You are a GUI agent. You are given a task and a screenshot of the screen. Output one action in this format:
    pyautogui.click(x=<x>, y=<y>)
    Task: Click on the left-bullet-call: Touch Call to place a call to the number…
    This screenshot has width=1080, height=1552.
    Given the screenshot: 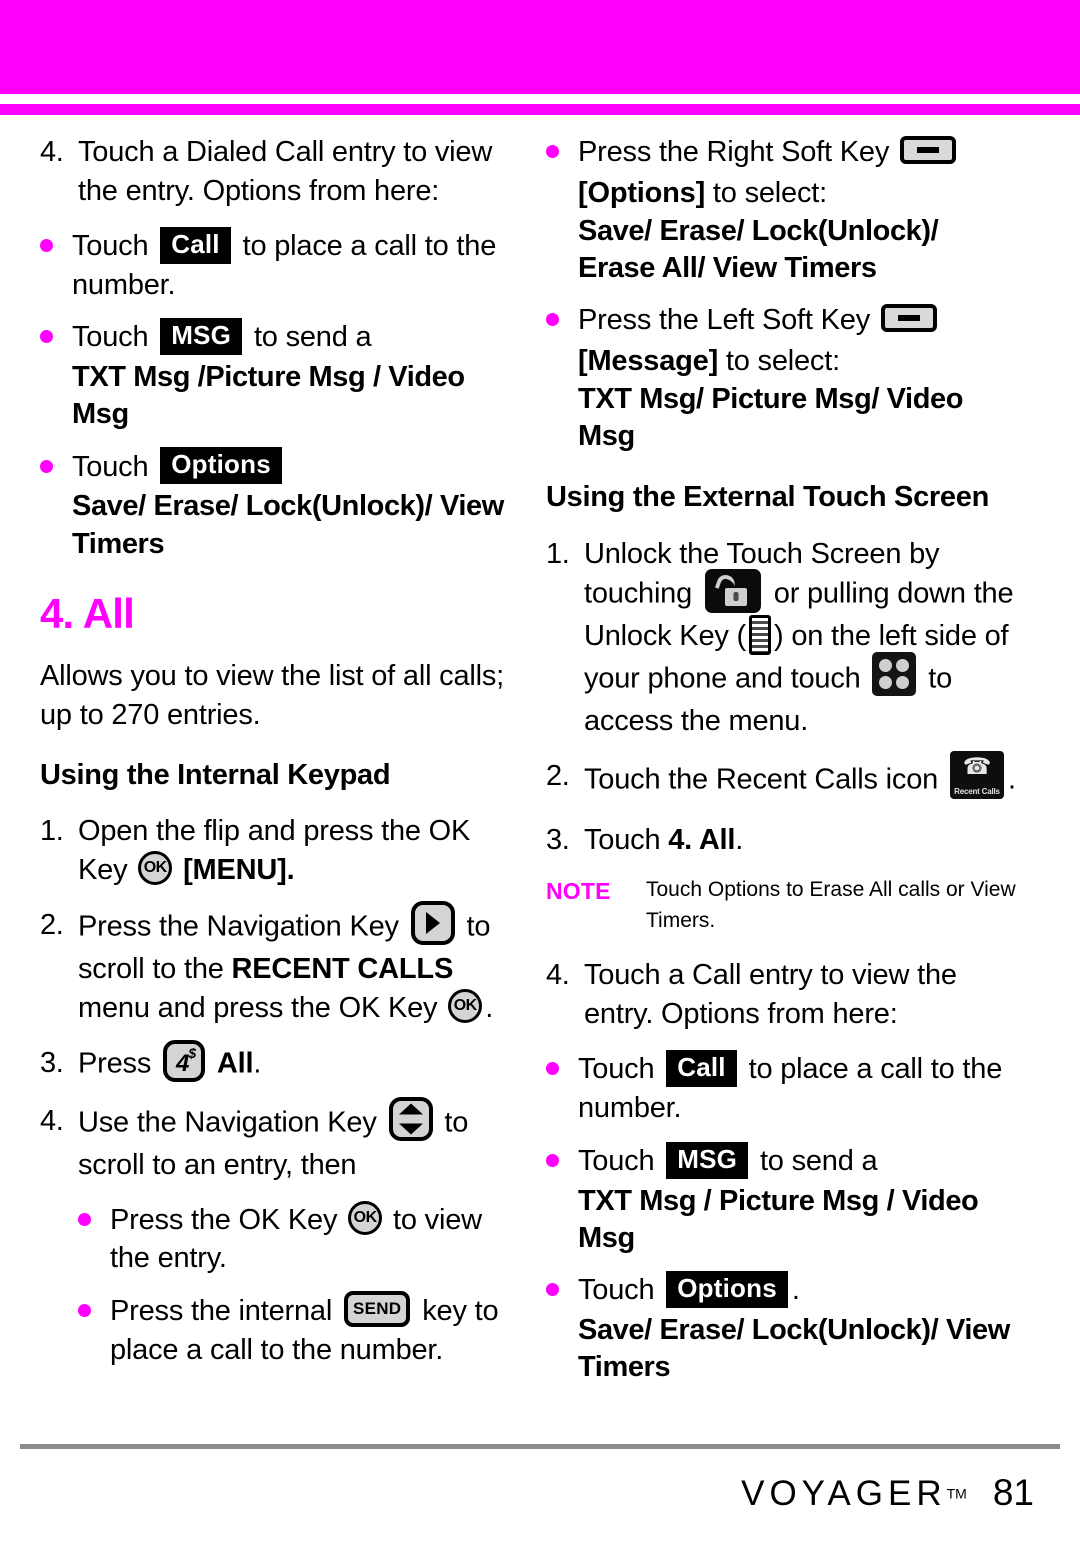 What is the action you would take?
    pyautogui.click(x=275, y=265)
    